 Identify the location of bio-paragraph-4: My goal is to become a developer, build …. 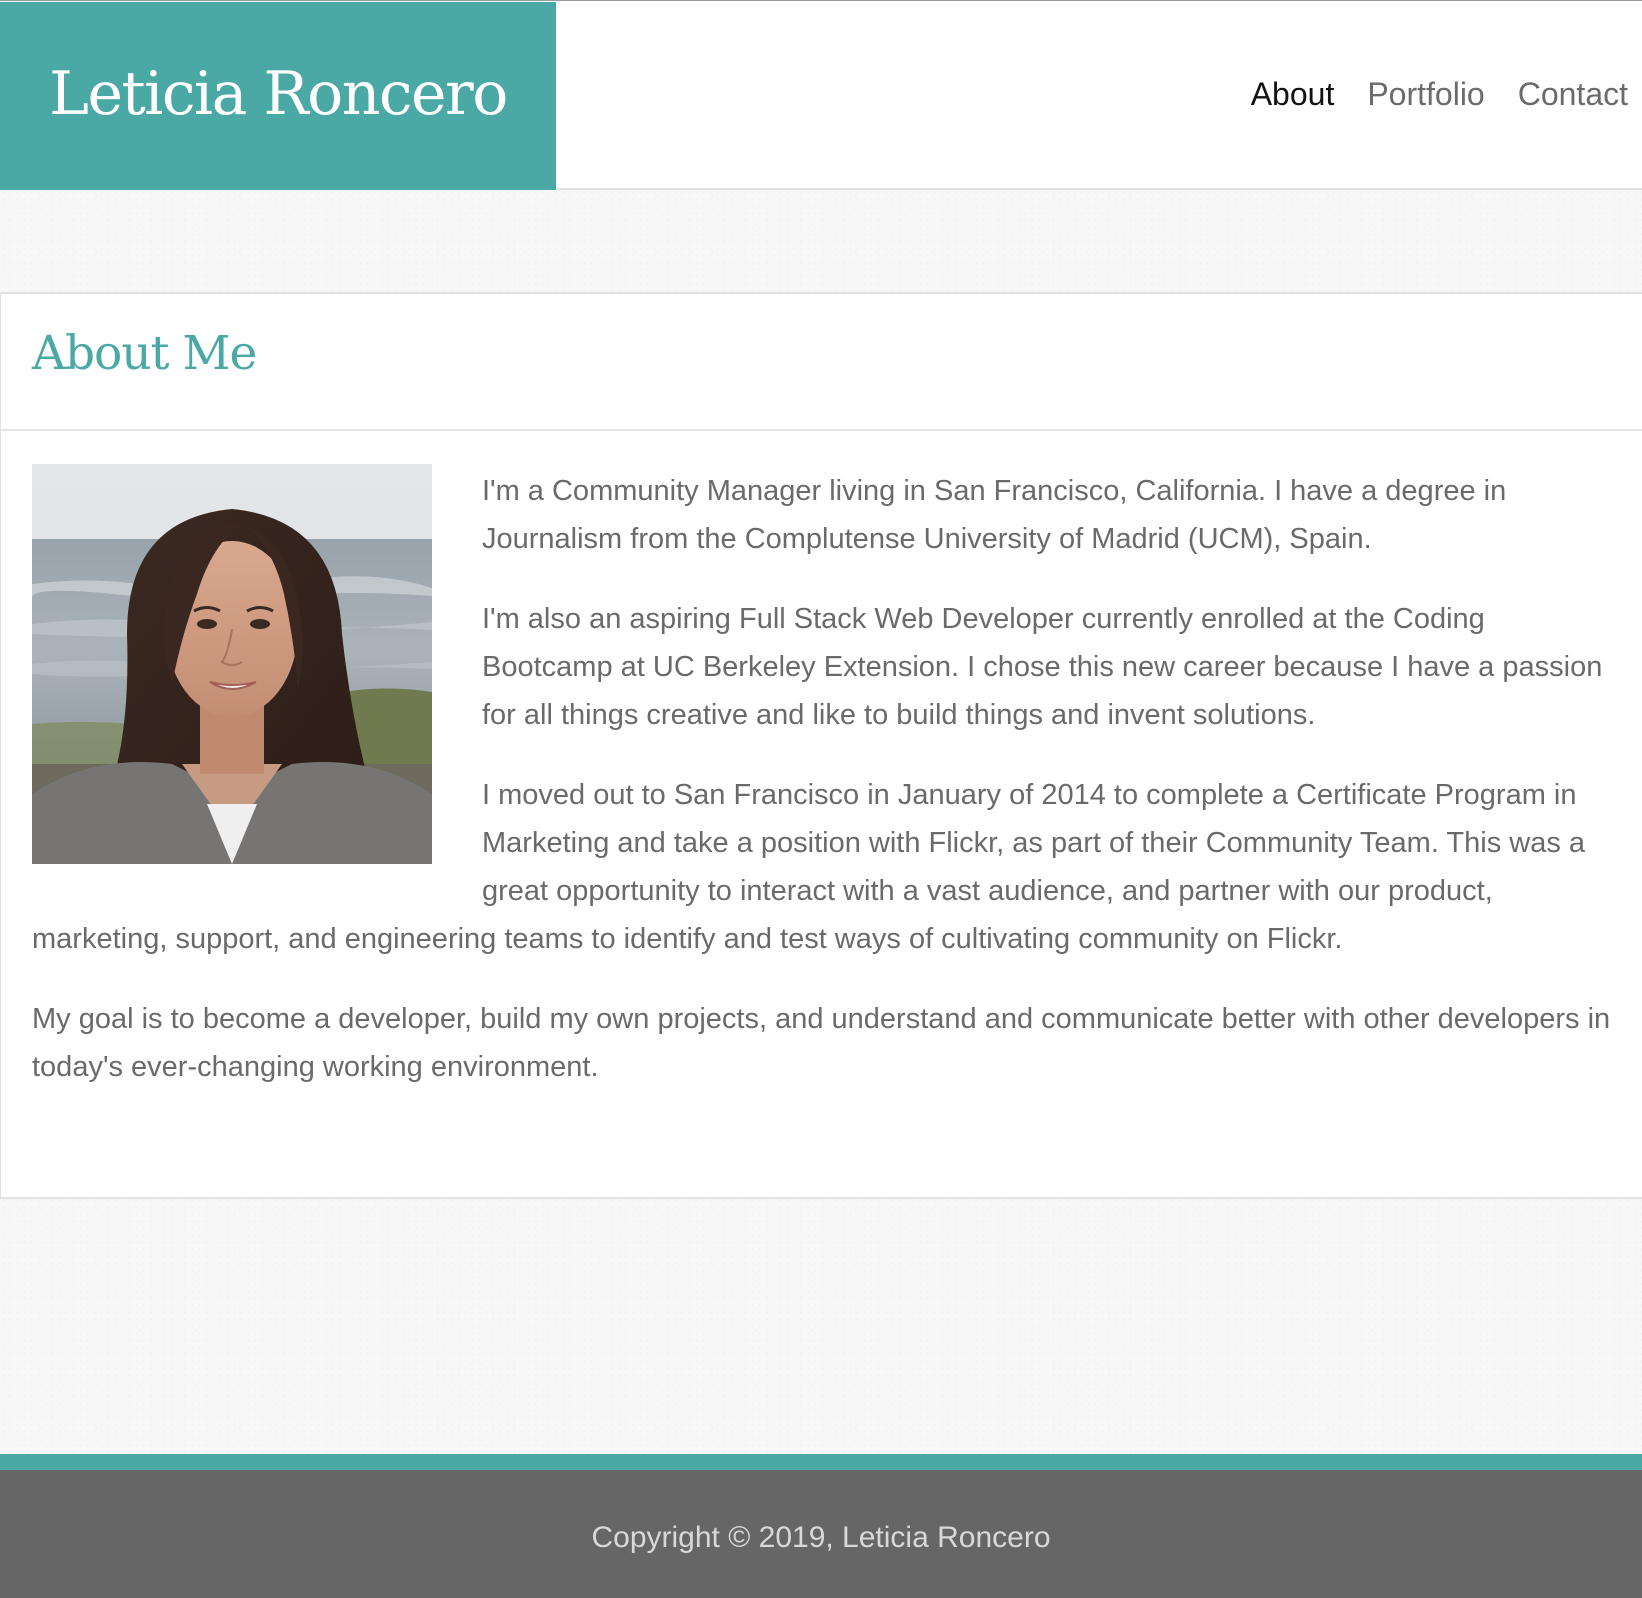
(821, 1043).